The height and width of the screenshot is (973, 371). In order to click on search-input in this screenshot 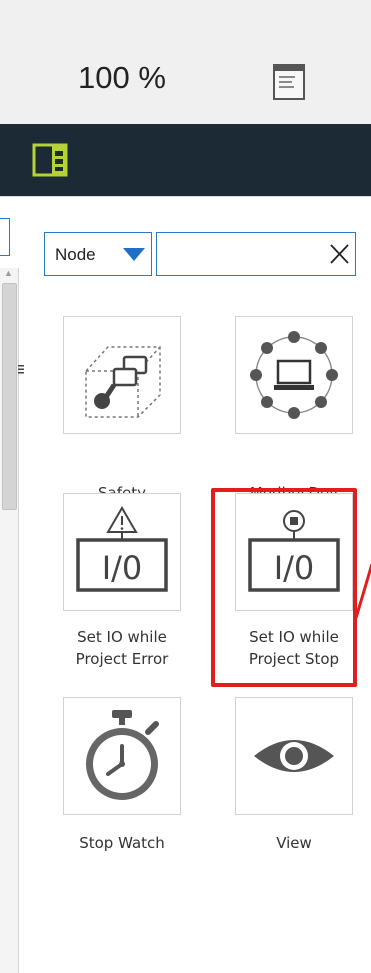, I will do `click(240, 255)`.